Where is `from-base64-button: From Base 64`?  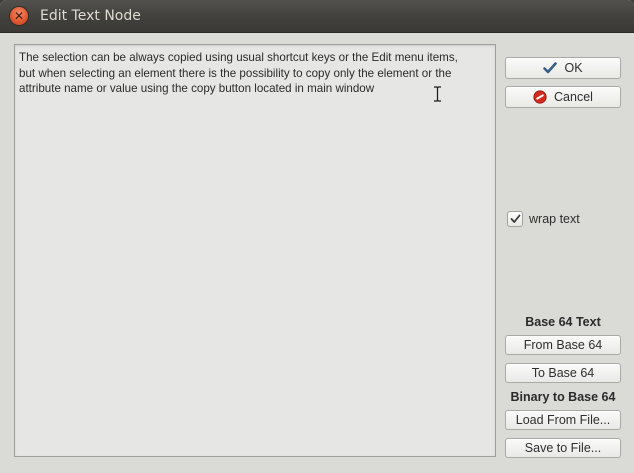
from-base64-button: From Base 64 is located at coordinates (563, 345).